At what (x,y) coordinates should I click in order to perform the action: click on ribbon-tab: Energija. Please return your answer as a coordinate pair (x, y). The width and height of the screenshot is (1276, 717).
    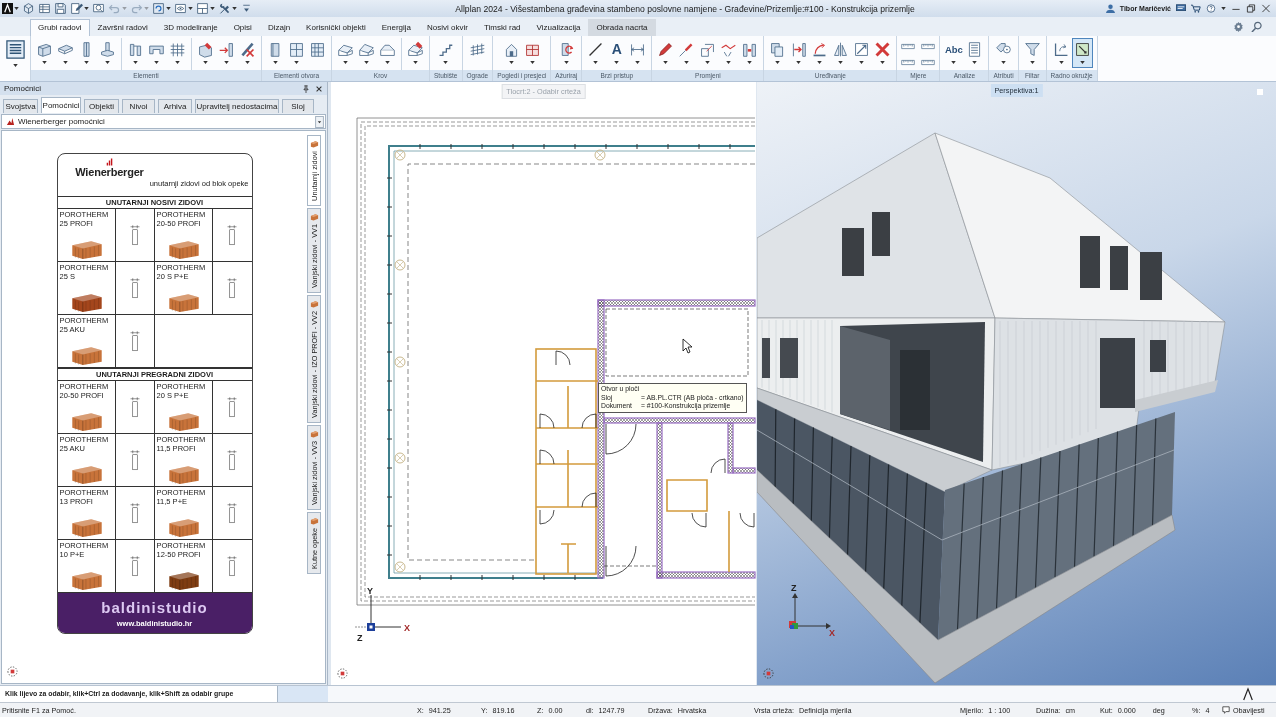
    Looking at the image, I should click on (396, 27).